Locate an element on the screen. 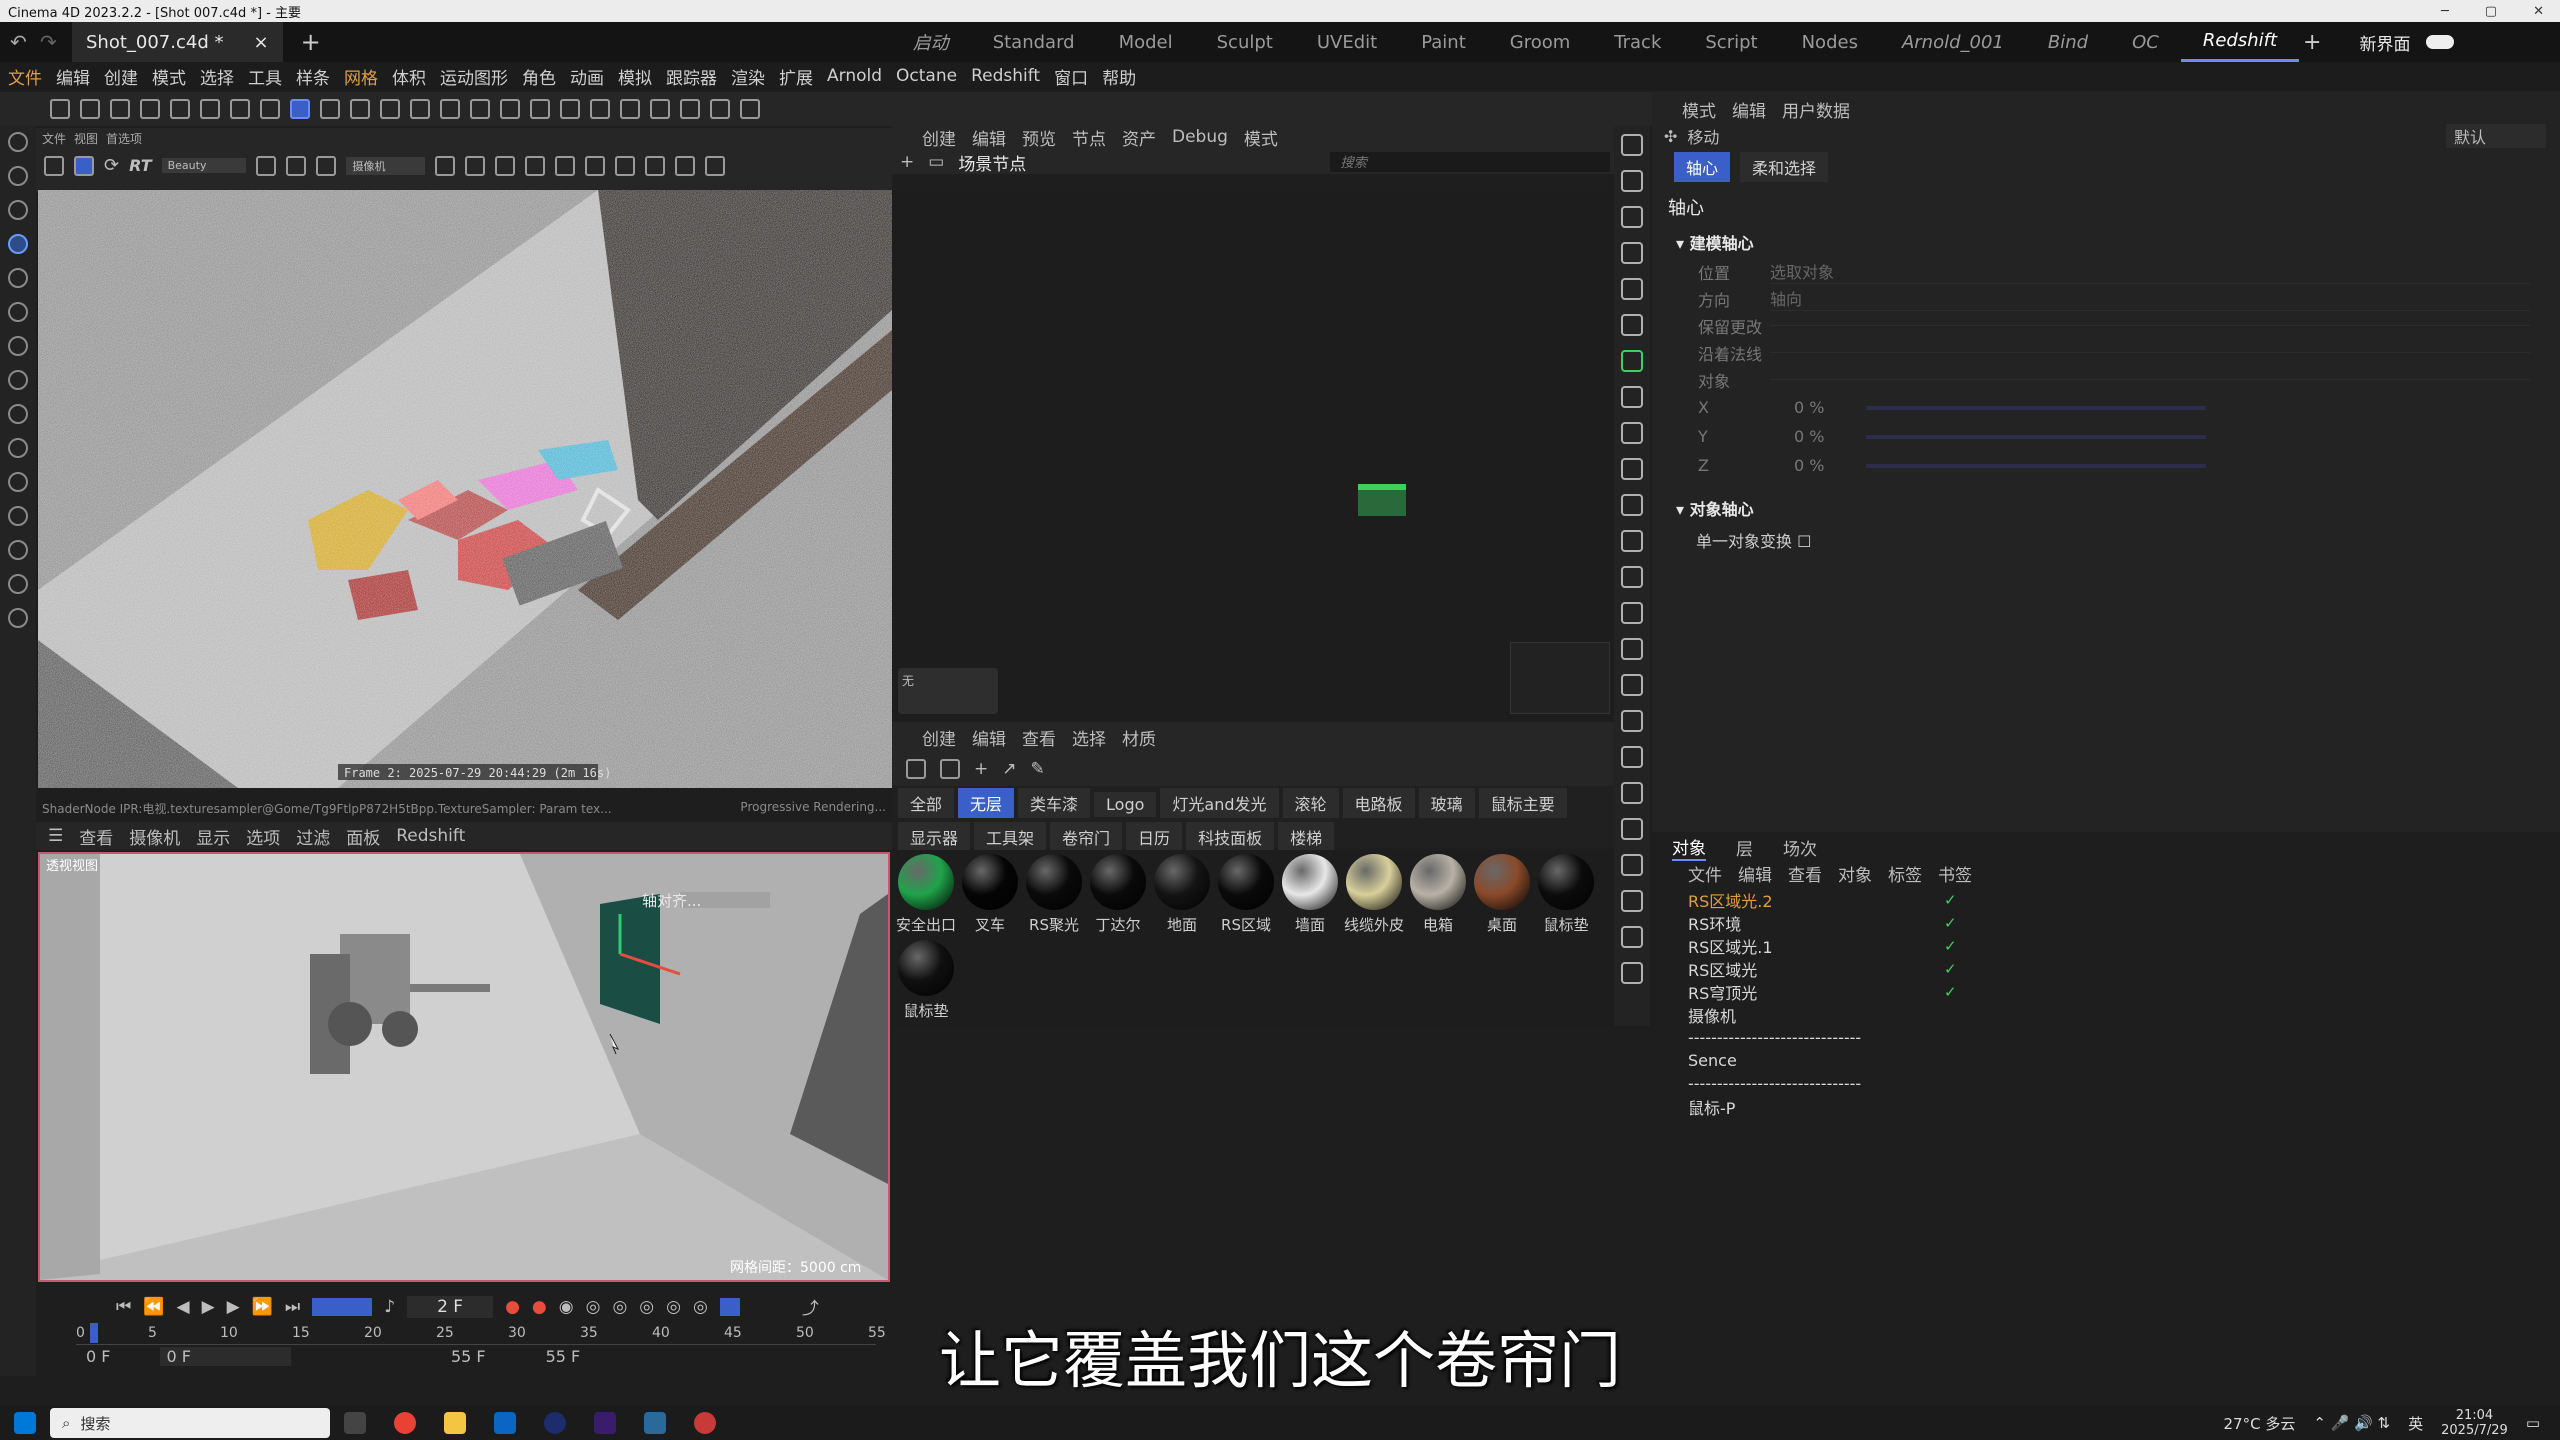 The image size is (2560, 1440). layout-icon is located at coordinates (475, 165).